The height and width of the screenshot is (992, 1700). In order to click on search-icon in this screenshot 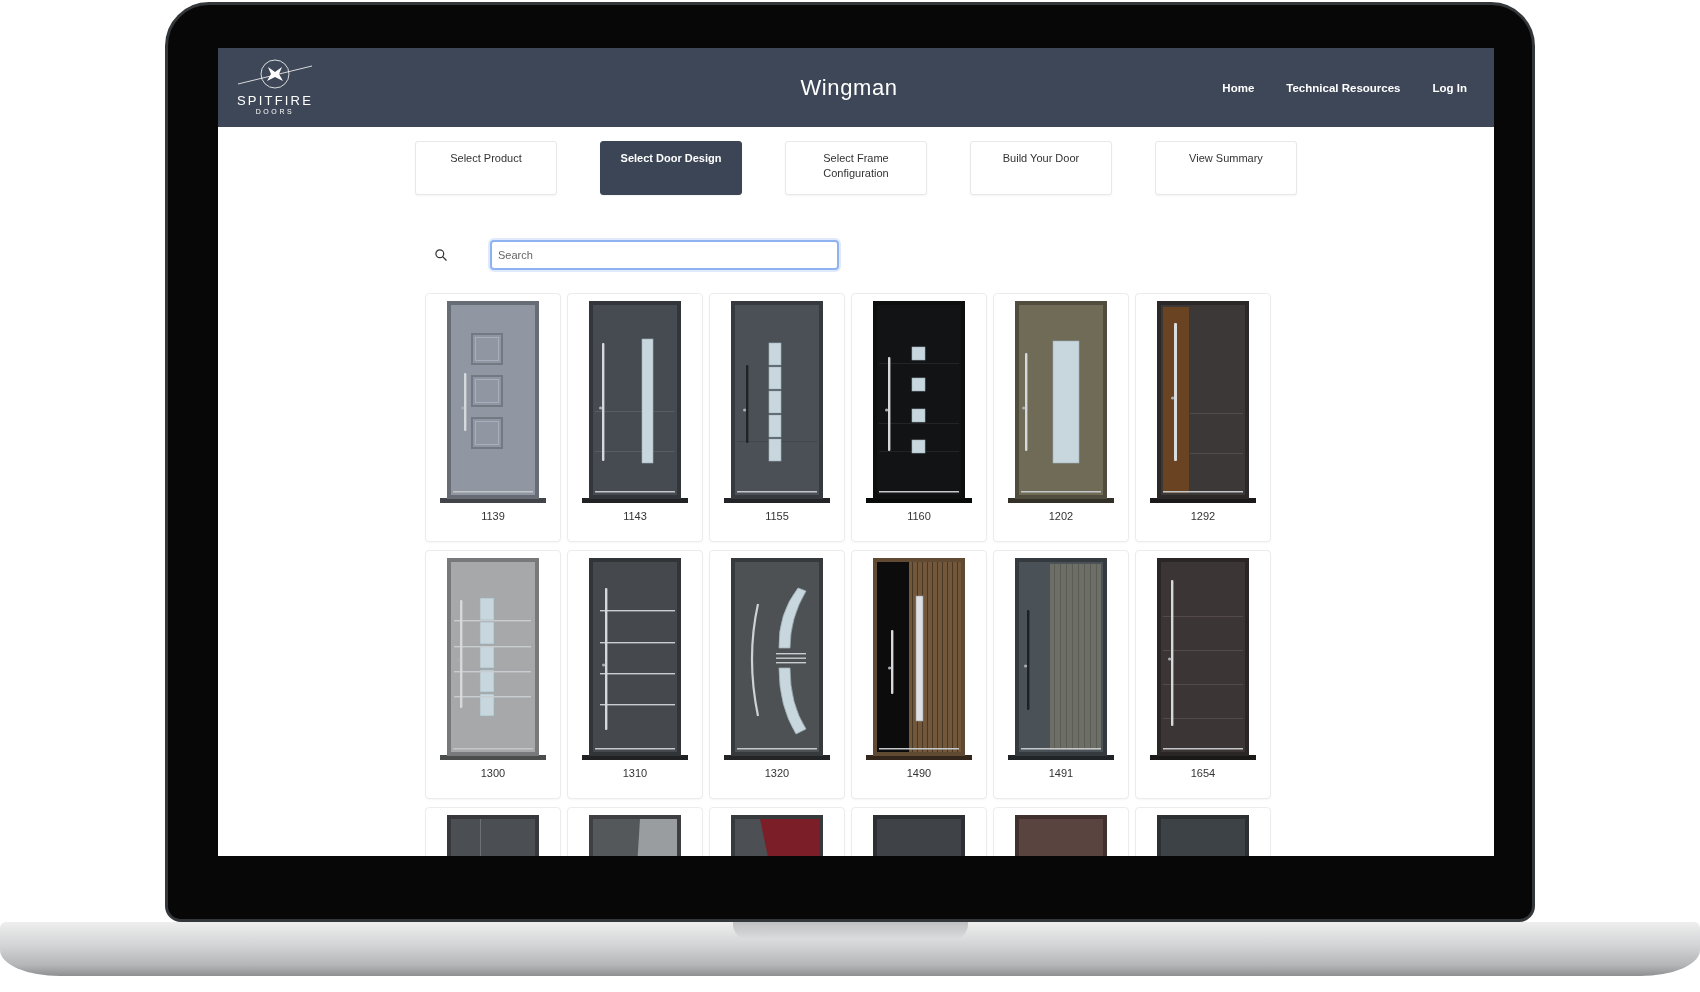, I will do `click(441, 255)`.